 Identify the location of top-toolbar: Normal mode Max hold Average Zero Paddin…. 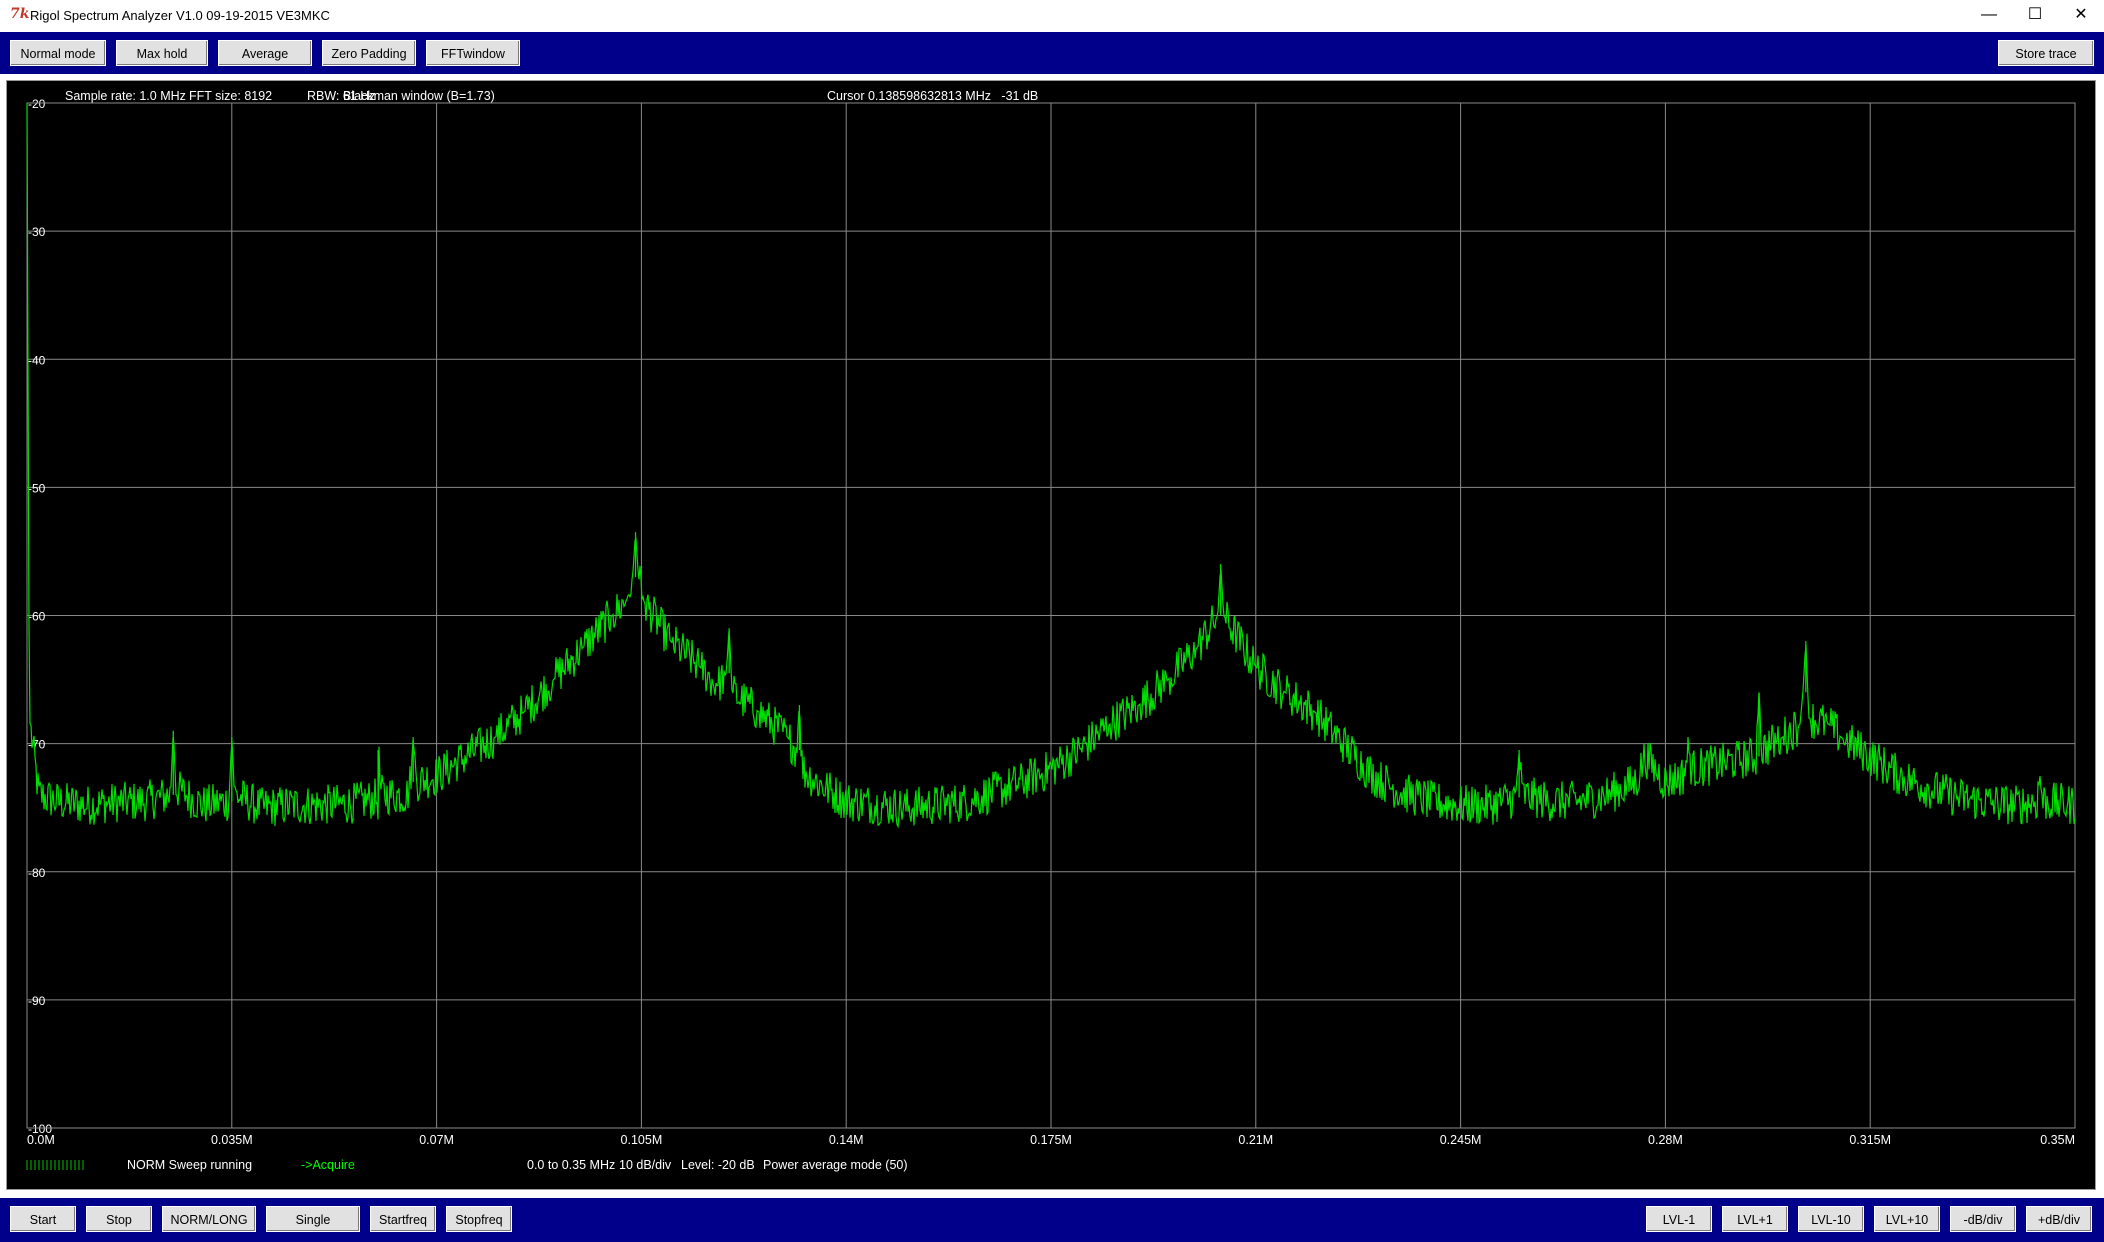
(1052, 53).